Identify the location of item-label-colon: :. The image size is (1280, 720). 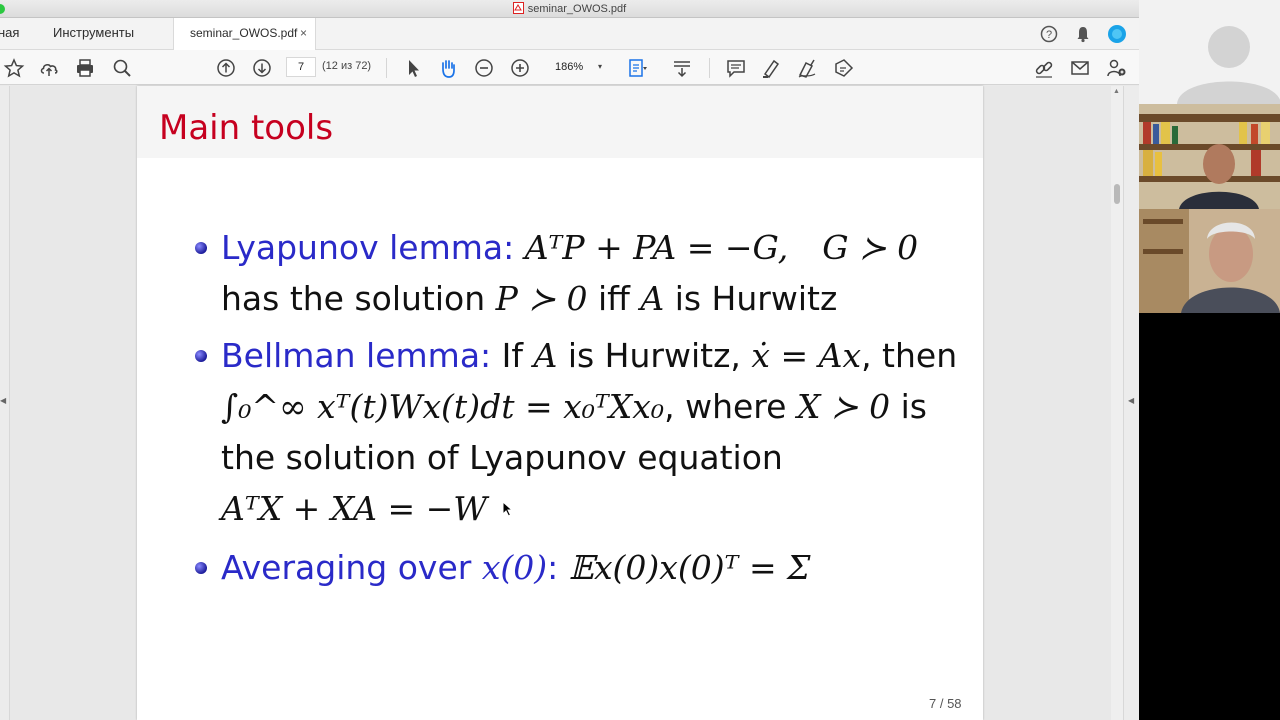
(553, 567).